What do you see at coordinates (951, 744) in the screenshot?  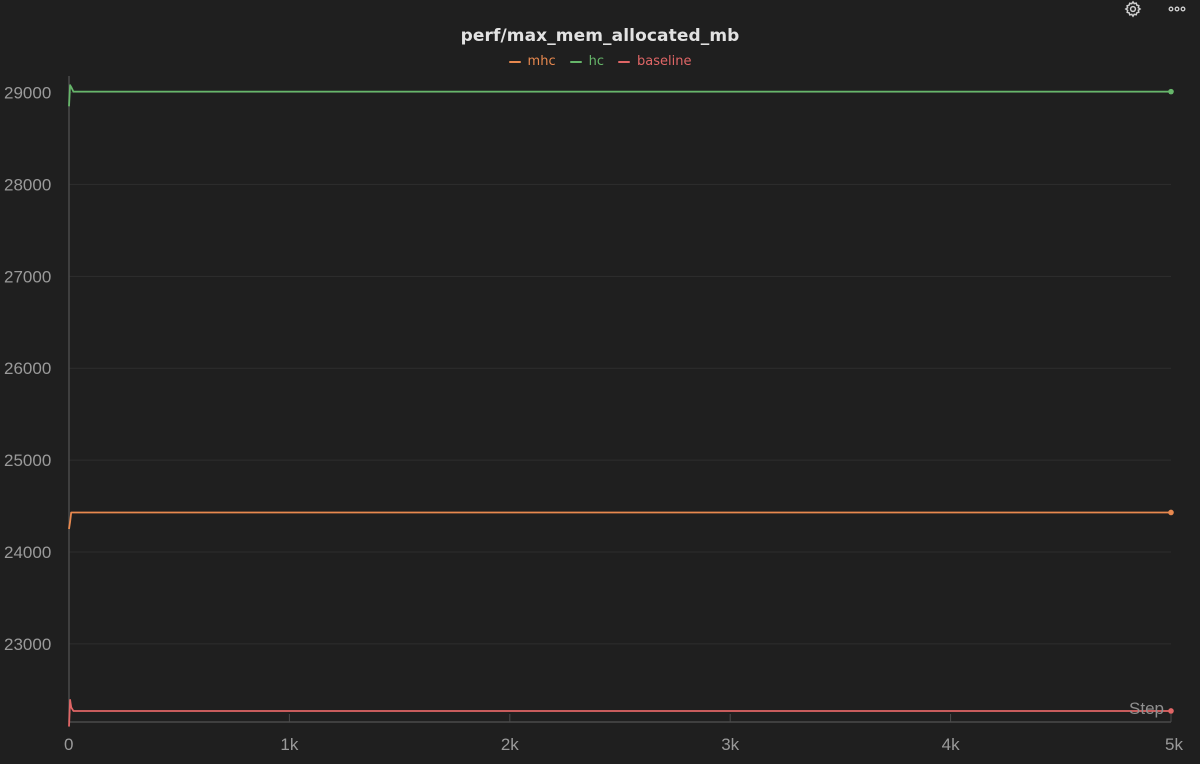 I see `x-tick-label: 4k` at bounding box center [951, 744].